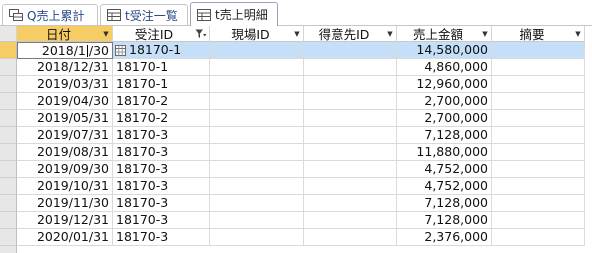  Describe the element at coordinates (65, 220) in the screenshot. I see `date-cell: 2019/12/31` at that location.